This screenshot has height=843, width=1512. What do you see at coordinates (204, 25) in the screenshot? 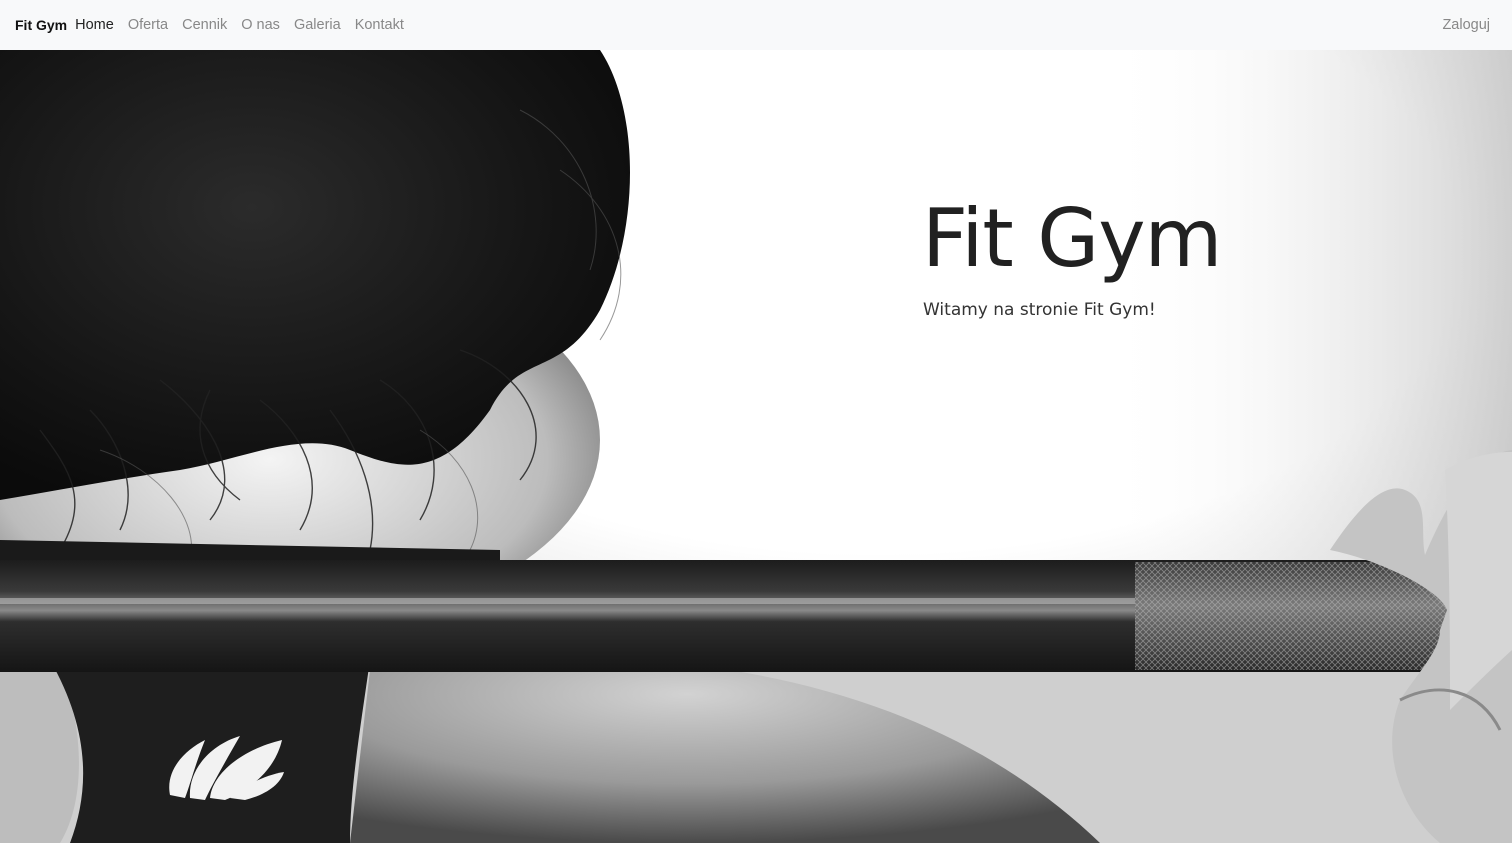
I see `nav-link-cennik: Cennik` at bounding box center [204, 25].